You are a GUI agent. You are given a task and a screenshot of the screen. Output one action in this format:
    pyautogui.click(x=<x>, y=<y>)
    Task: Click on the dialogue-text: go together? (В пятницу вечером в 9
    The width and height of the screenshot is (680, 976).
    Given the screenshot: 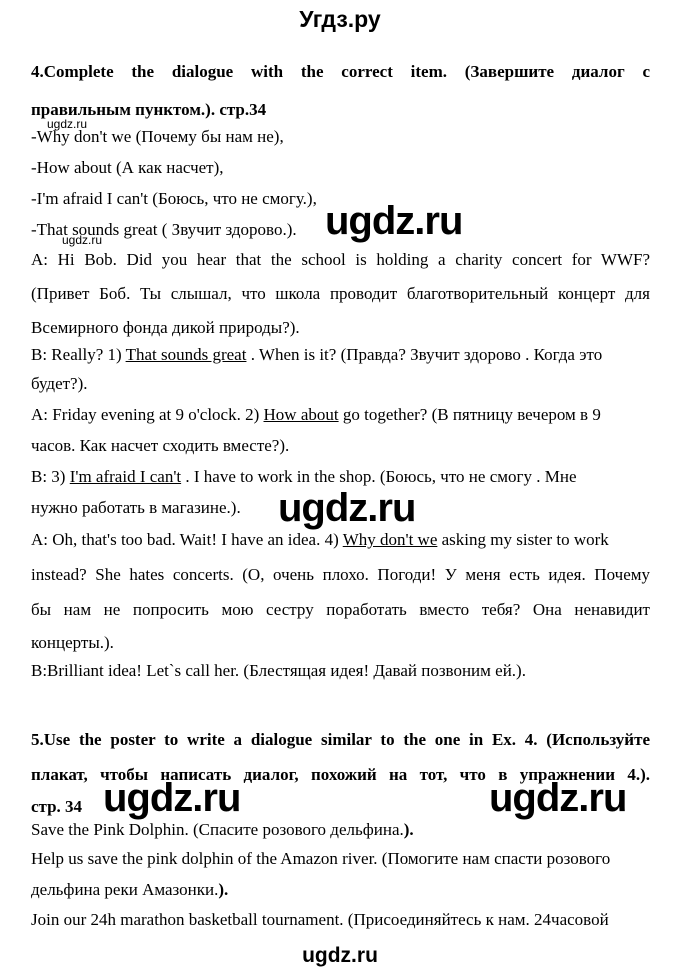 What is the action you would take?
    pyautogui.click(x=469, y=414)
    